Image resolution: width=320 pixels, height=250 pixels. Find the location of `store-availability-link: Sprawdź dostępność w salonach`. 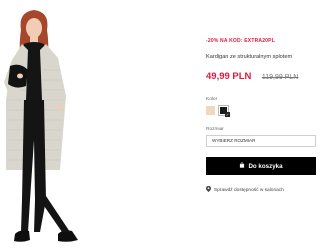

store-availability-link: Sprawdź dostępność w salonach is located at coordinates (253, 190).